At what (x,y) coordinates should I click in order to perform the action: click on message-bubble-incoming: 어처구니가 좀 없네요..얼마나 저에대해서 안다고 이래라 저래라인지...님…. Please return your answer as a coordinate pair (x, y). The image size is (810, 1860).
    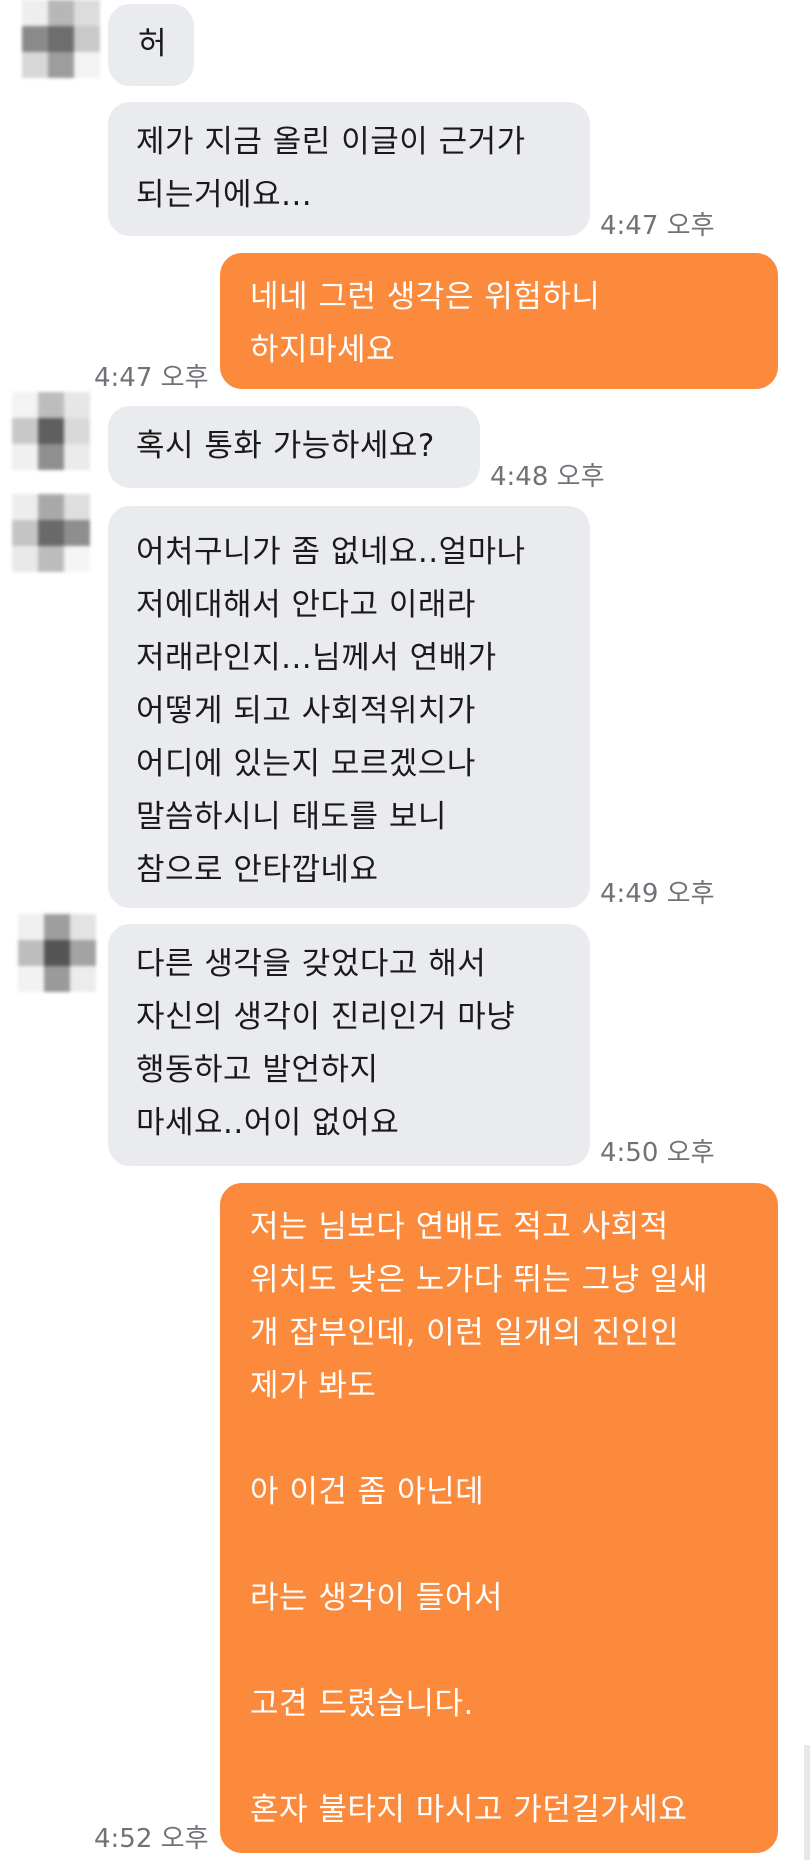
    Looking at the image, I should click on (349, 707).